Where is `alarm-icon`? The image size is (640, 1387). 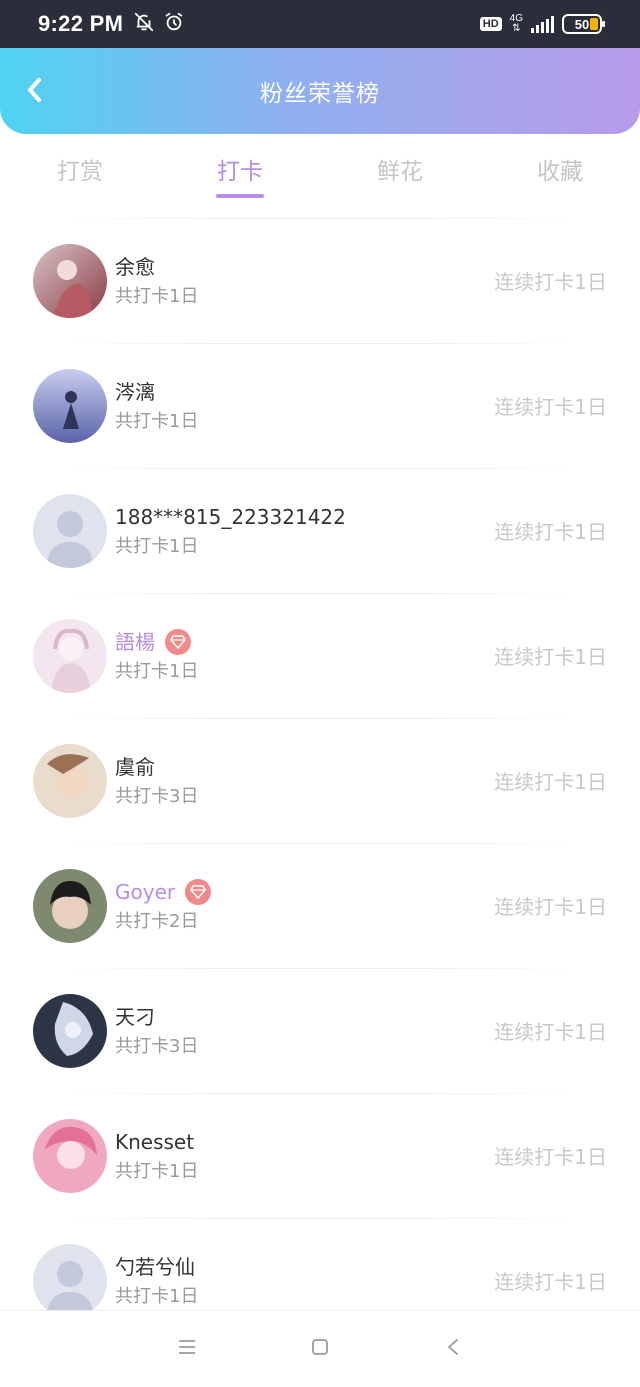
alarm-icon is located at coordinates (174, 24).